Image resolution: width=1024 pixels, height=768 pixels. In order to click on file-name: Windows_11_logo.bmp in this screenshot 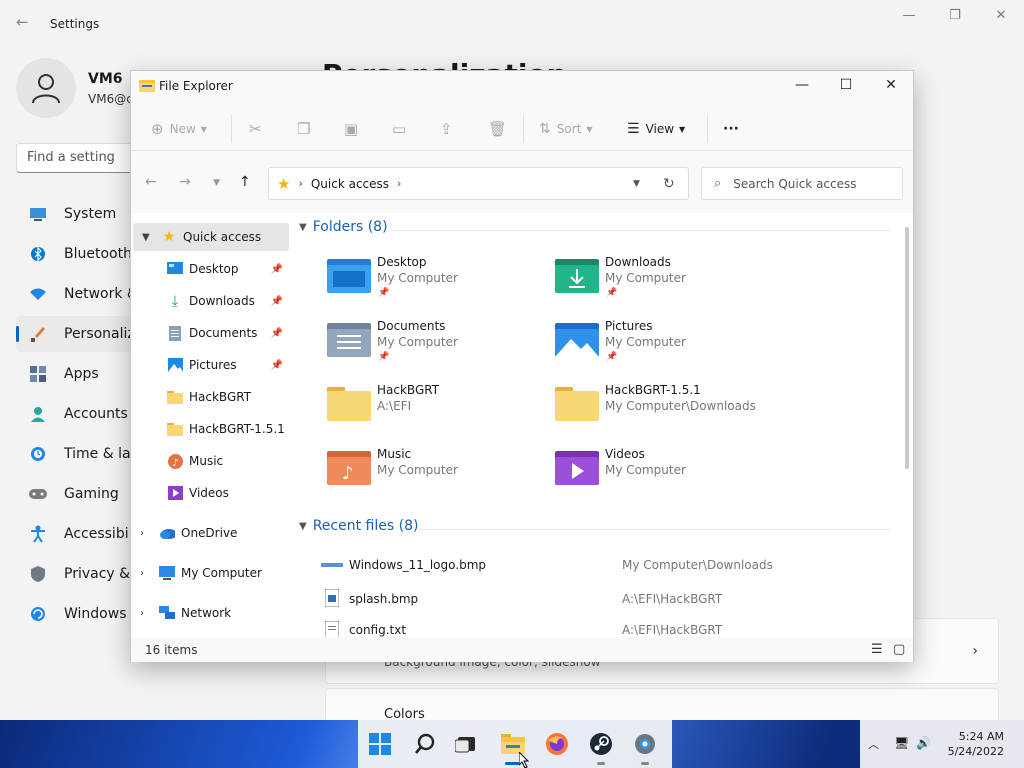, I will do `click(417, 565)`.